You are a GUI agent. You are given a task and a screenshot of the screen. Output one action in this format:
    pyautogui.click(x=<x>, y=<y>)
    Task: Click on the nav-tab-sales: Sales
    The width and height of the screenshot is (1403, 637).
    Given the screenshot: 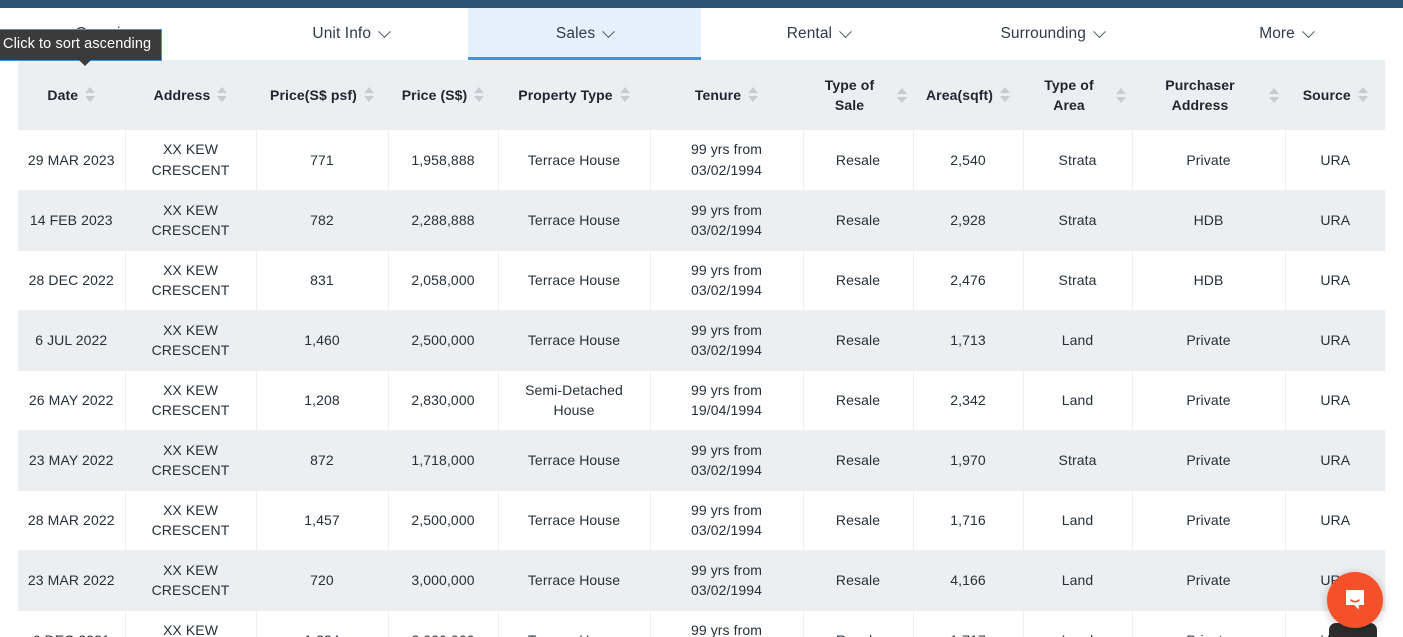 What is the action you would take?
    pyautogui.click(x=584, y=34)
    